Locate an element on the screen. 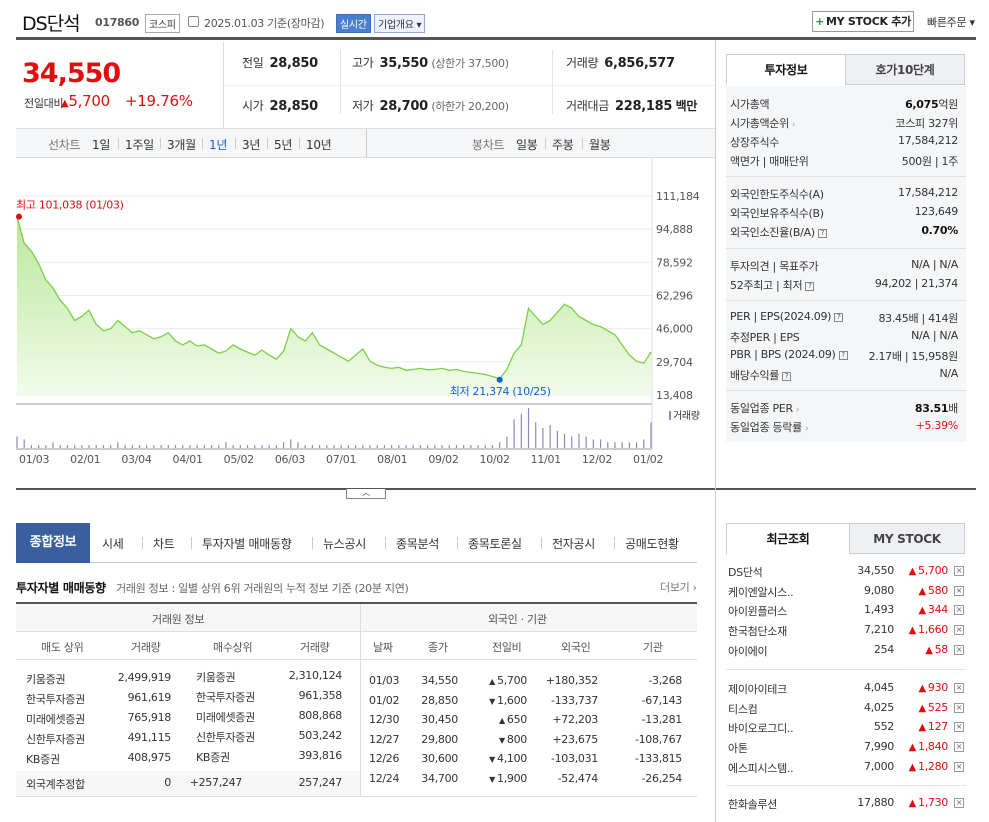 Image resolution: width=989 pixels, height=822 pixels. recent-stock-item: 한국첨단소재 7,210 ▲ 1,660 × is located at coordinates (846, 632).